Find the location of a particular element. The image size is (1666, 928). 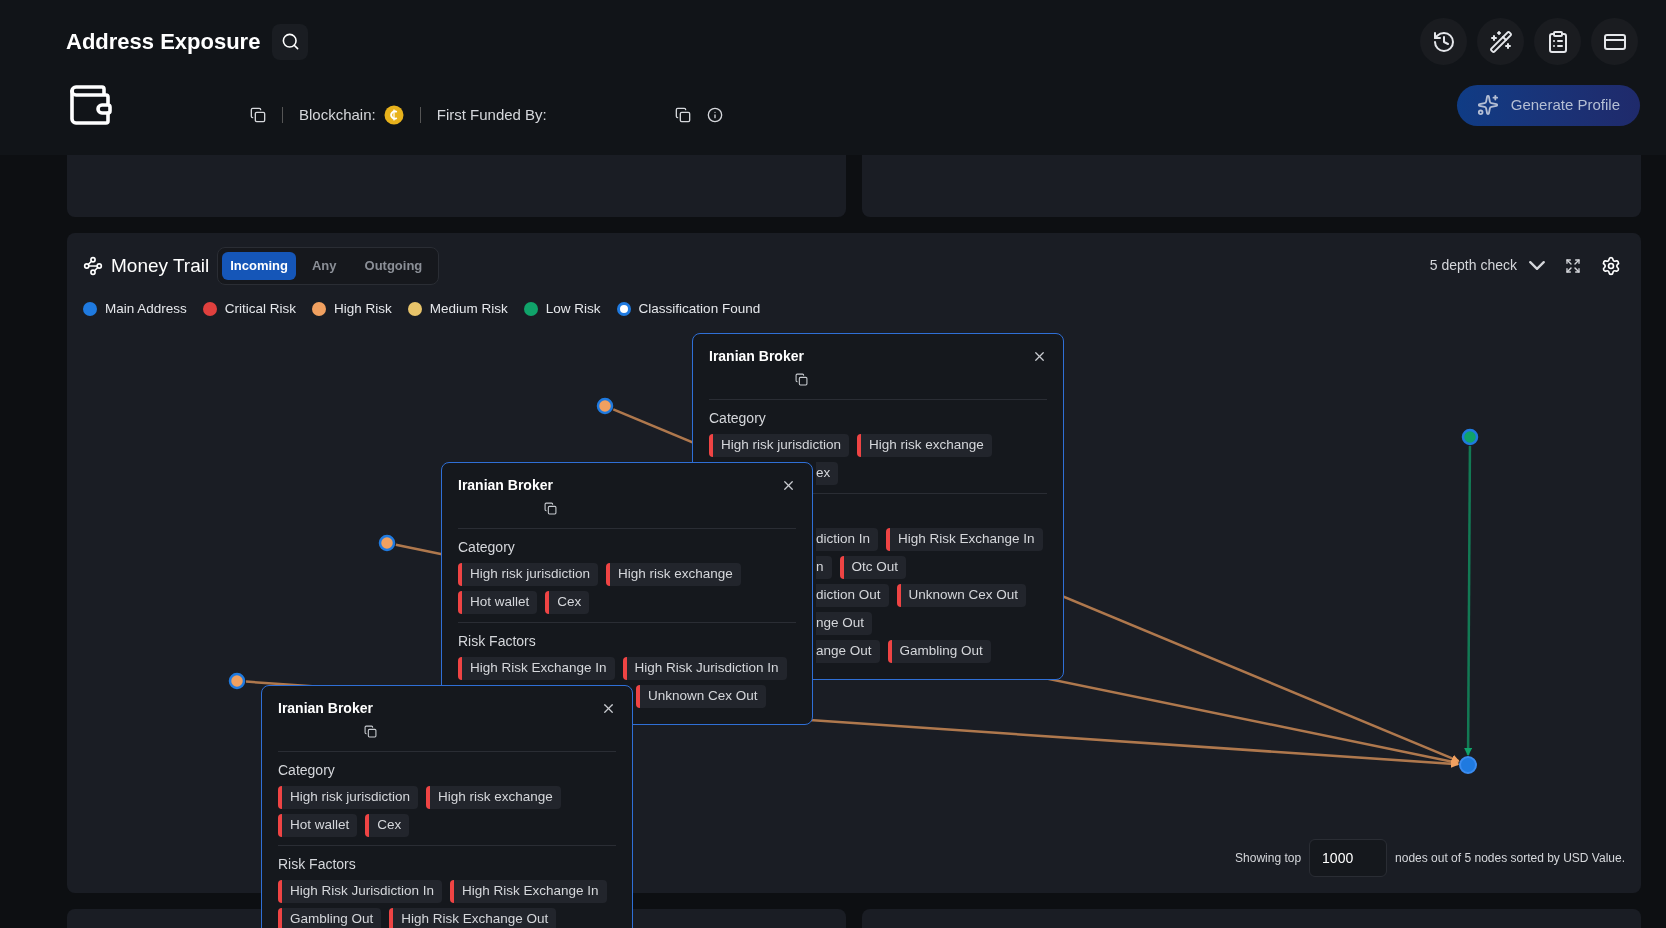

tag: nge Out is located at coordinates (844, 623).